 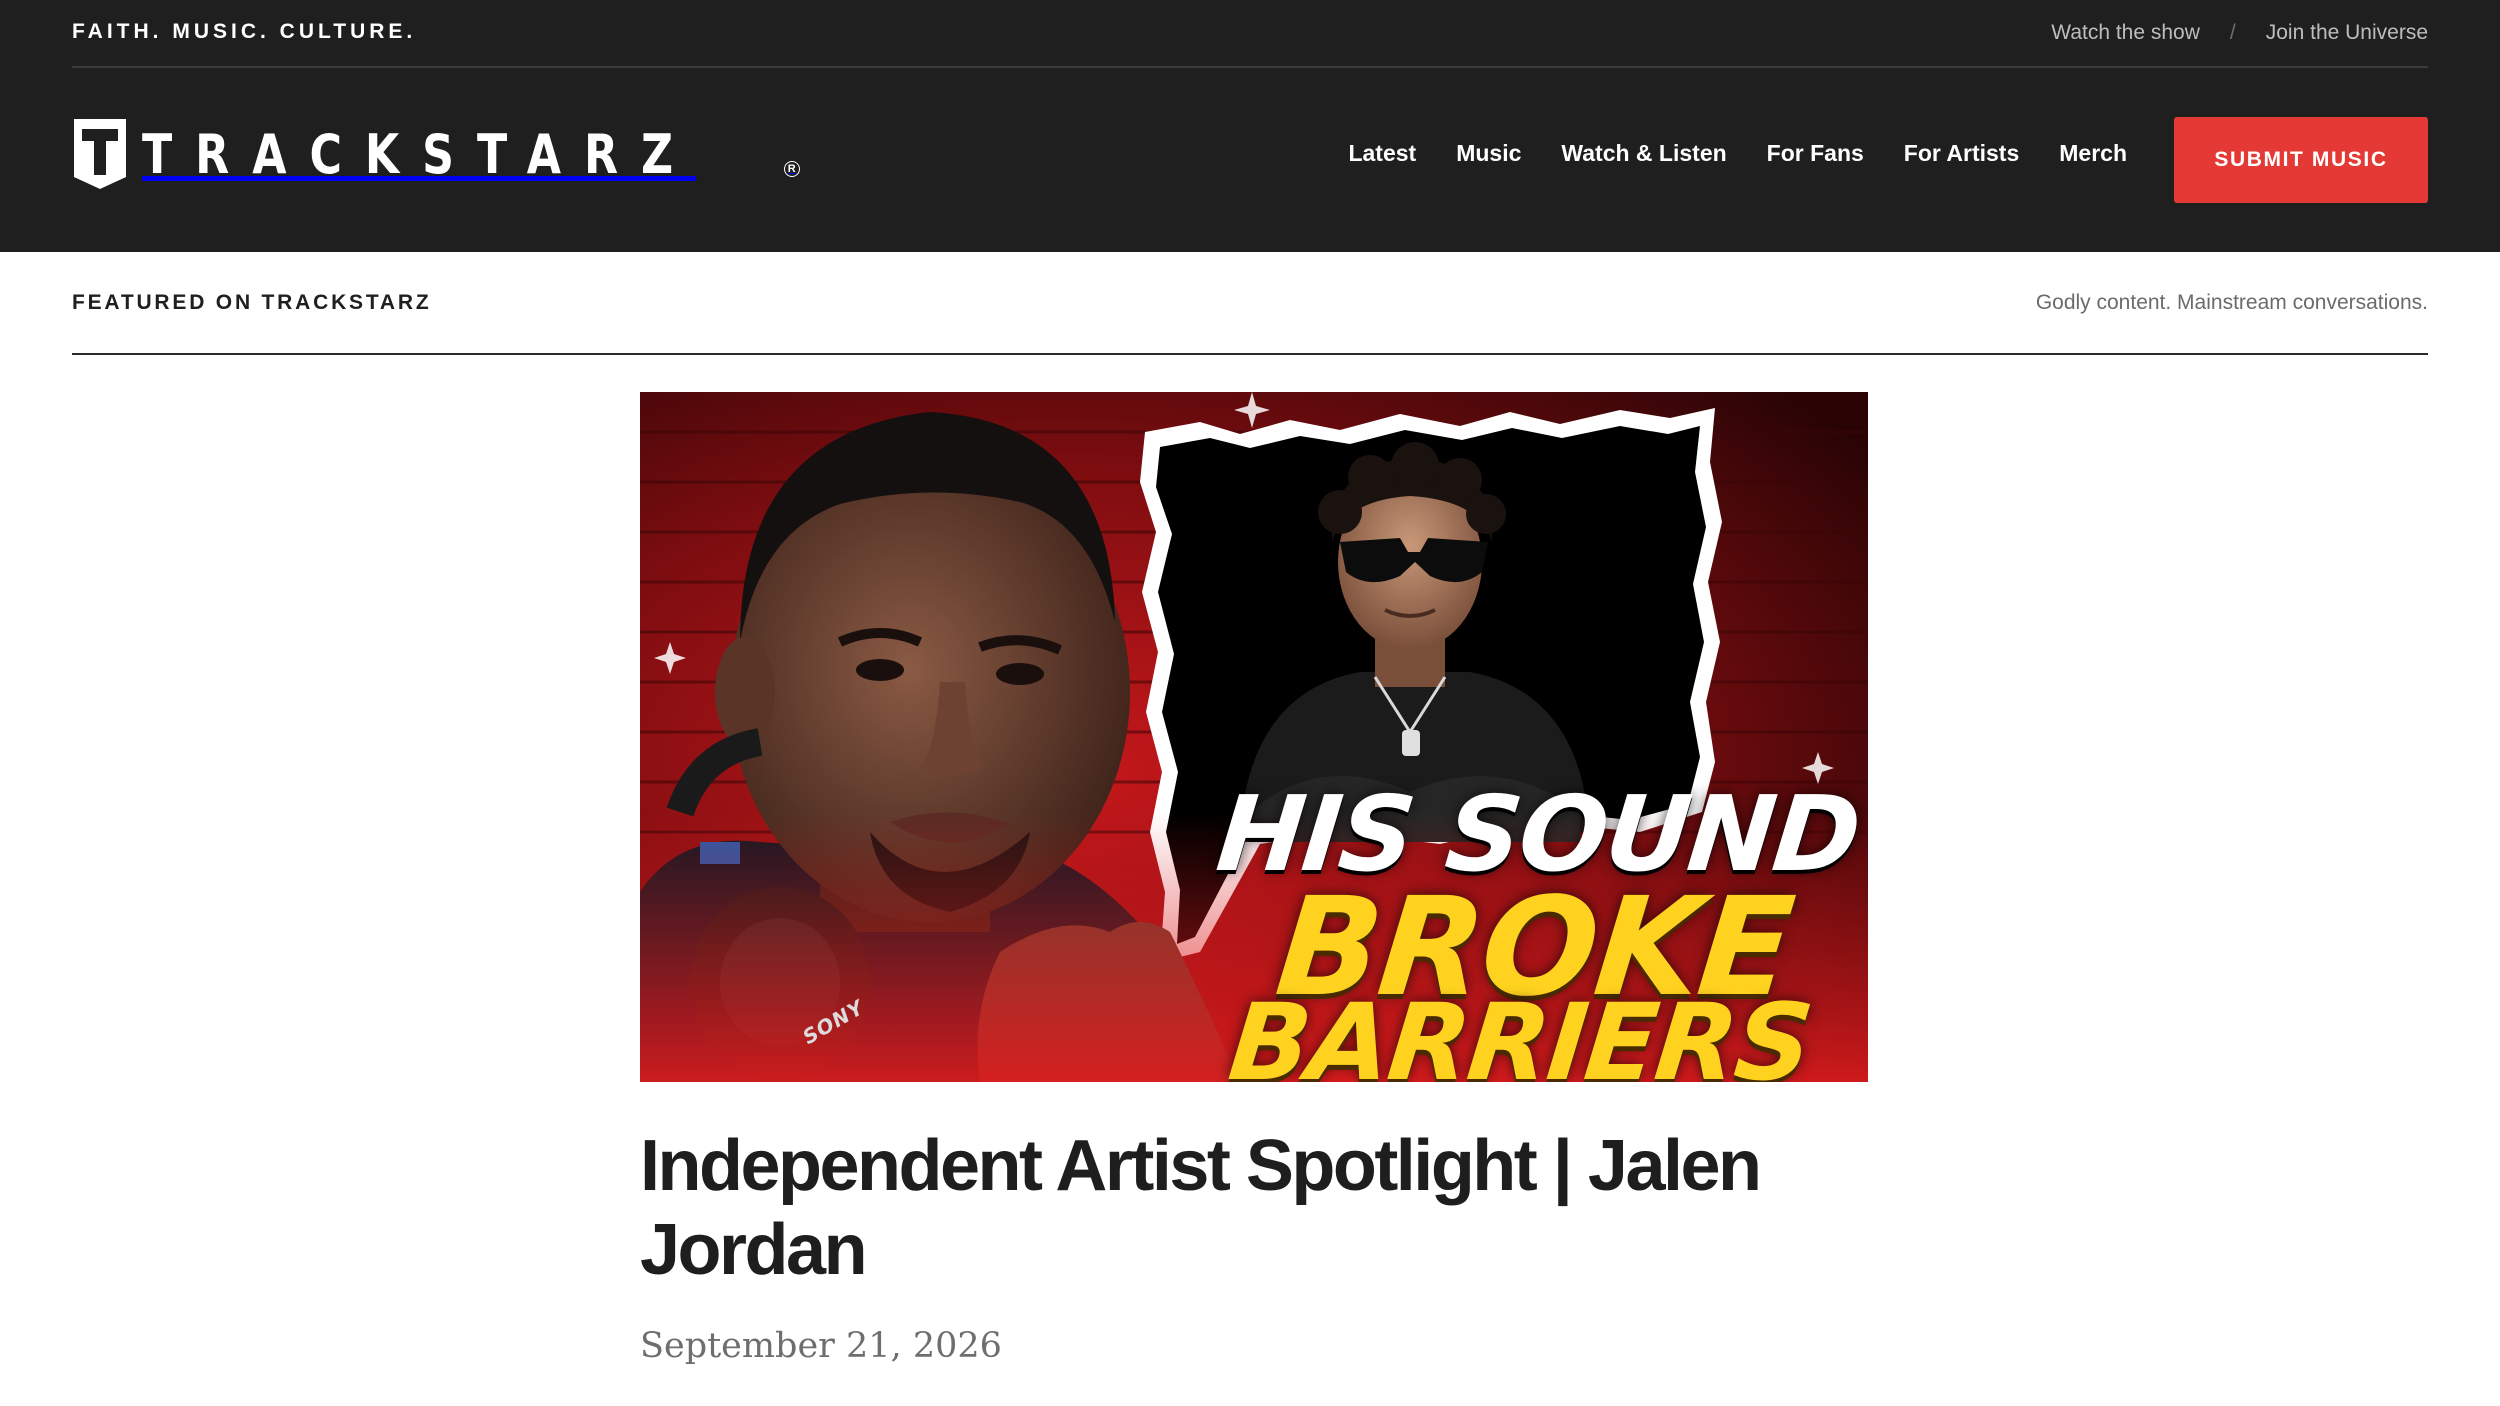 I want to click on trackstarz-logo: TRACKSTARZ R, so click(x=436, y=154).